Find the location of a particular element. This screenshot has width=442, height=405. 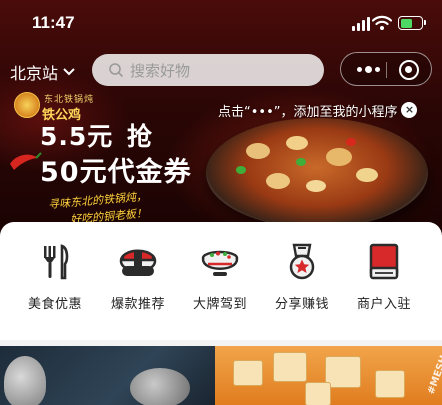

promo-price: 5.5元 is located at coordinates (77, 136).